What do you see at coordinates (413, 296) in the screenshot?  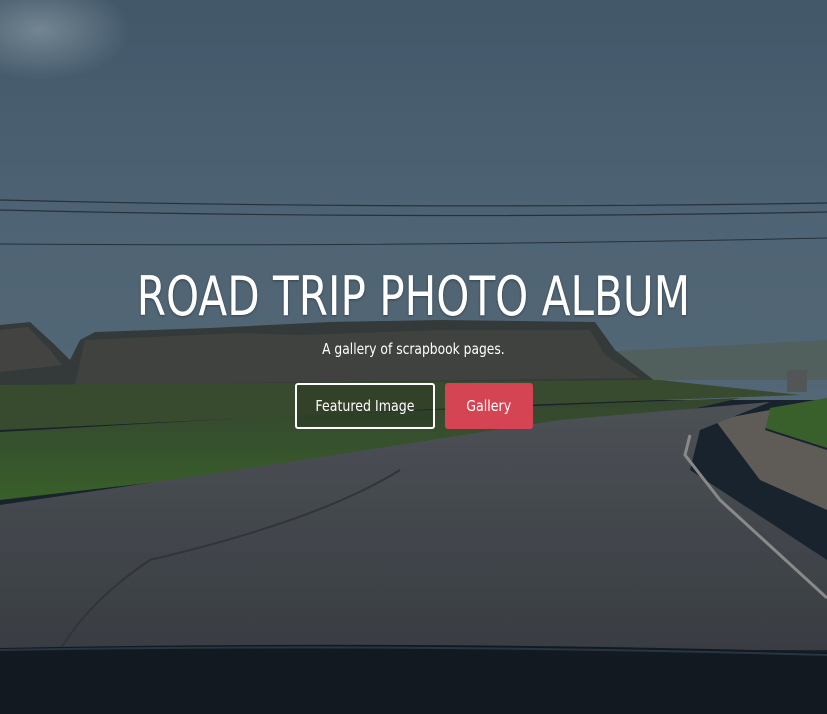 I see `hero-title: ROAD TRIP PHOTO ALBUM` at bounding box center [413, 296].